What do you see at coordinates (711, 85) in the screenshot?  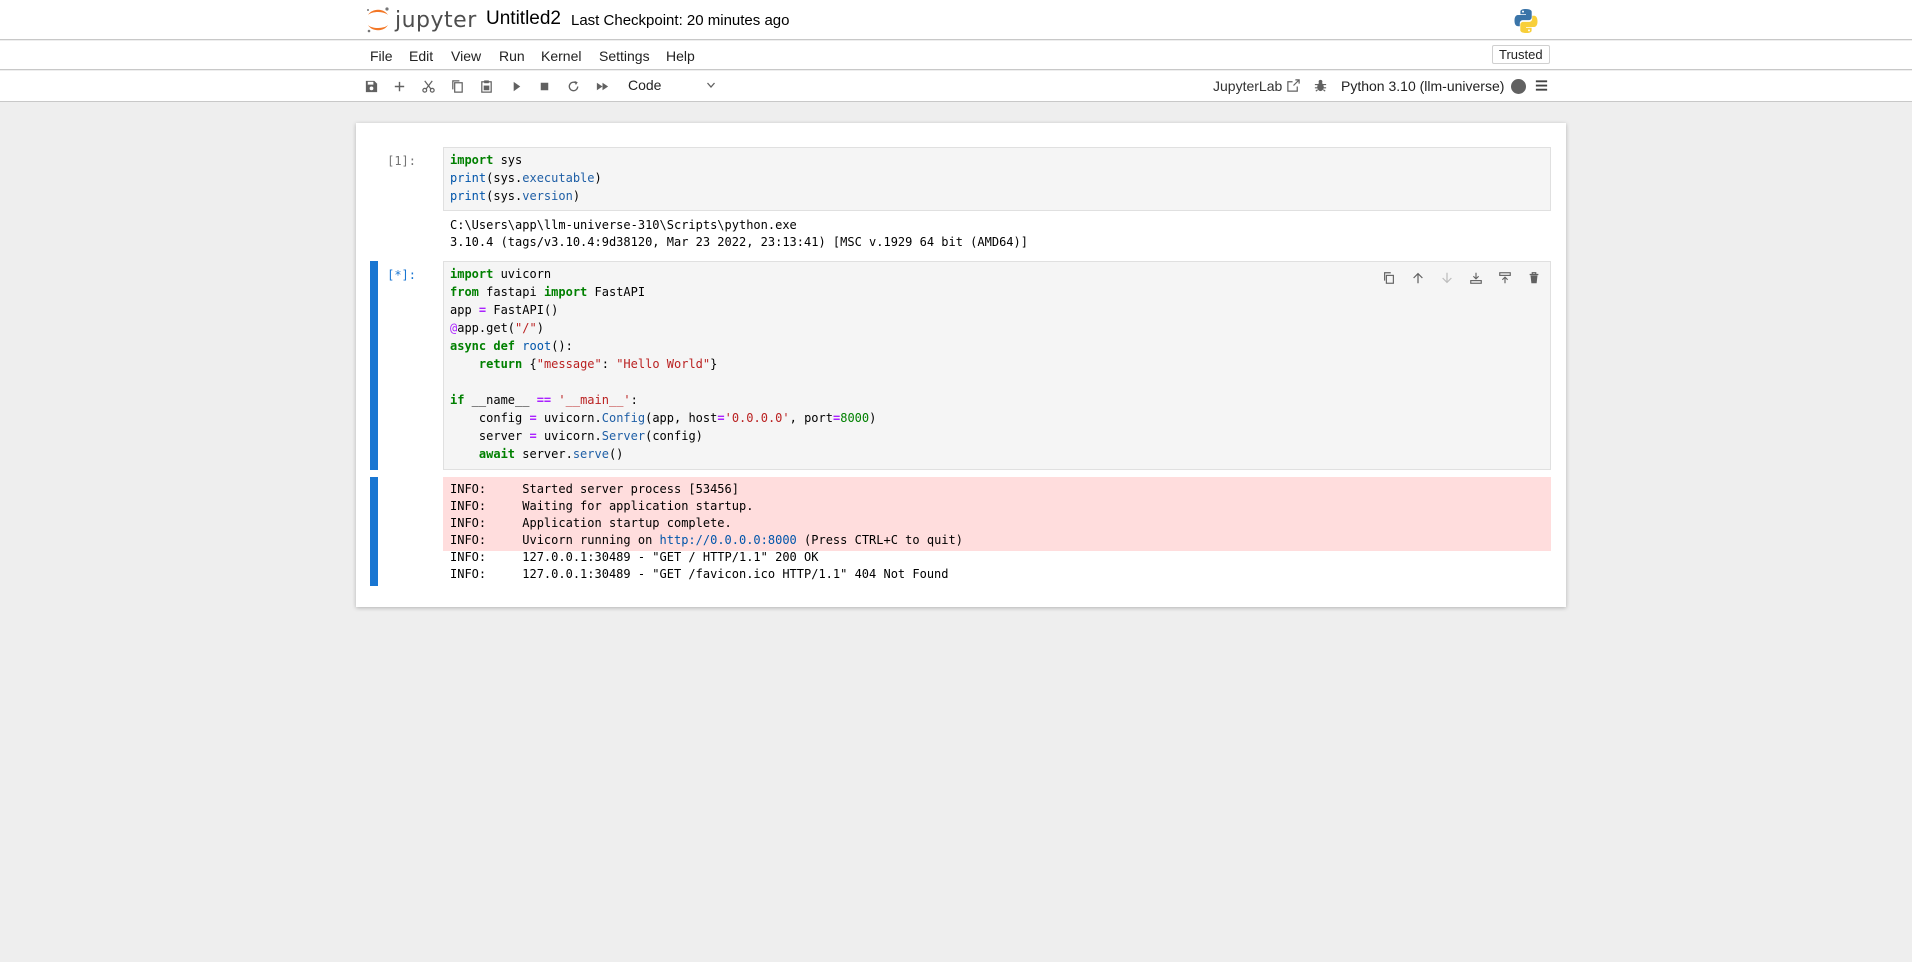 I see `chevron-down-icon` at bounding box center [711, 85].